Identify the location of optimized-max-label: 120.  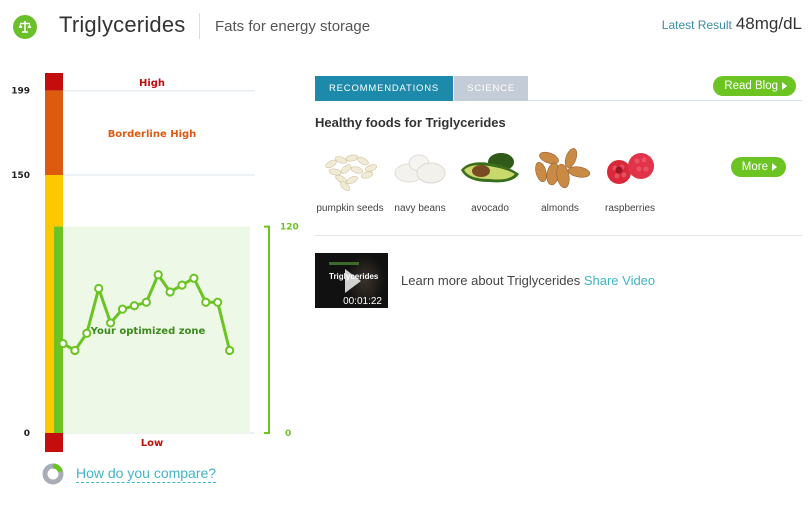
(289, 228).